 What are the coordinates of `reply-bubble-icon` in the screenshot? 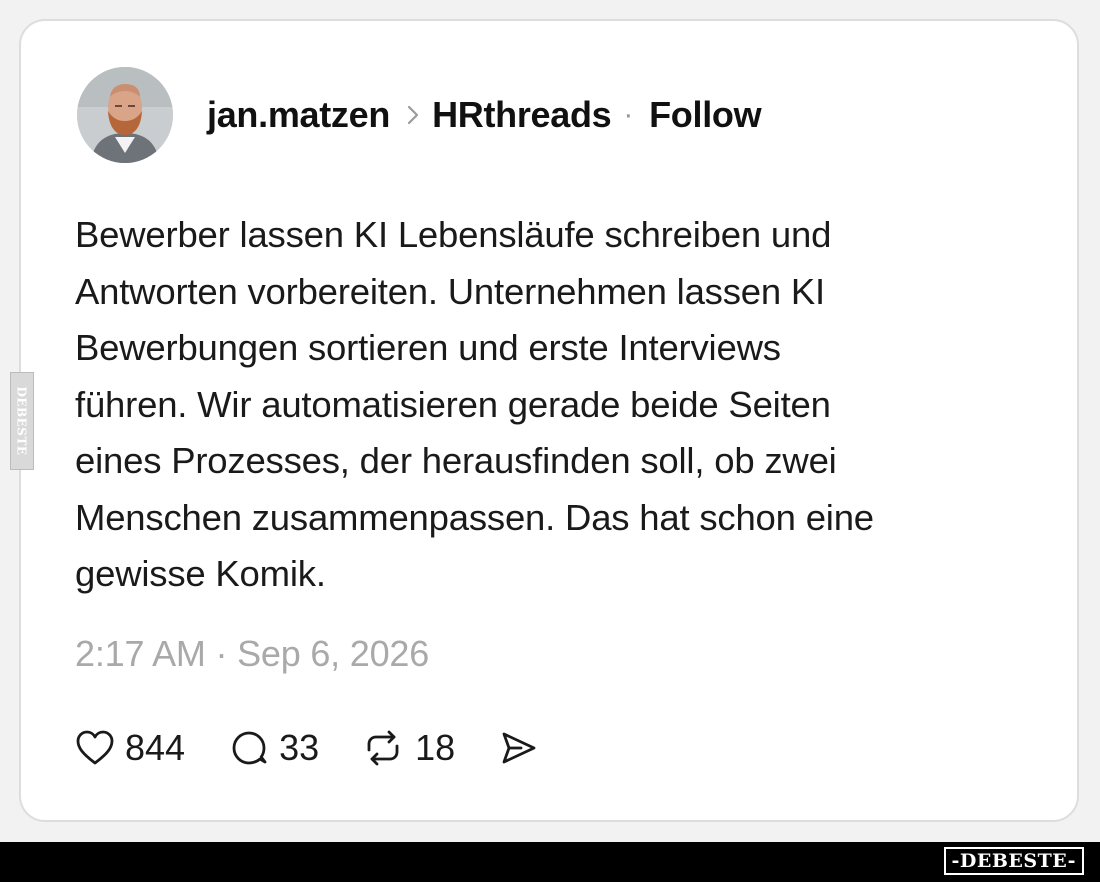 It's located at (249, 748).